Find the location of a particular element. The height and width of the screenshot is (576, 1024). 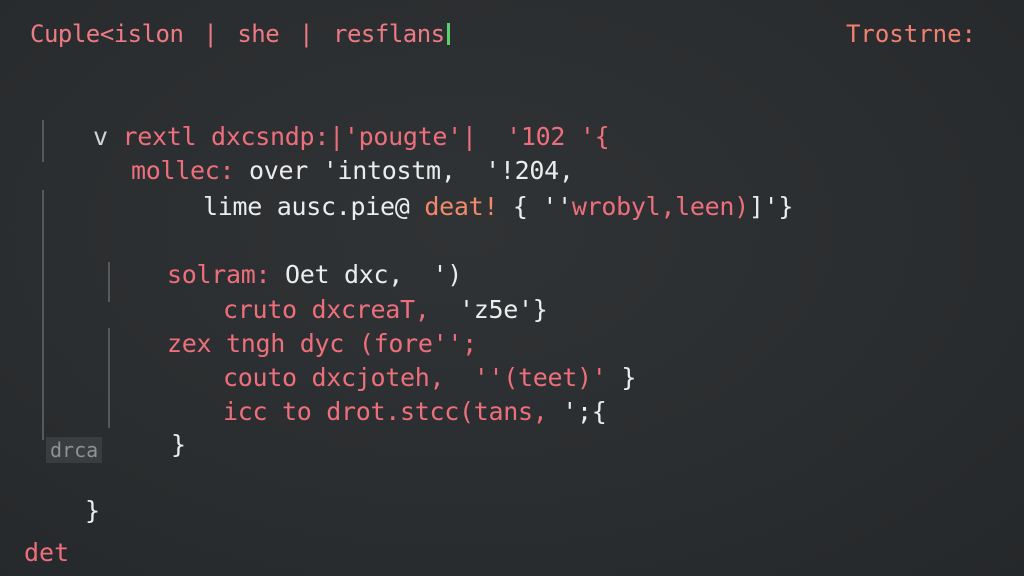

indent-guide is located at coordinates (43, 315).